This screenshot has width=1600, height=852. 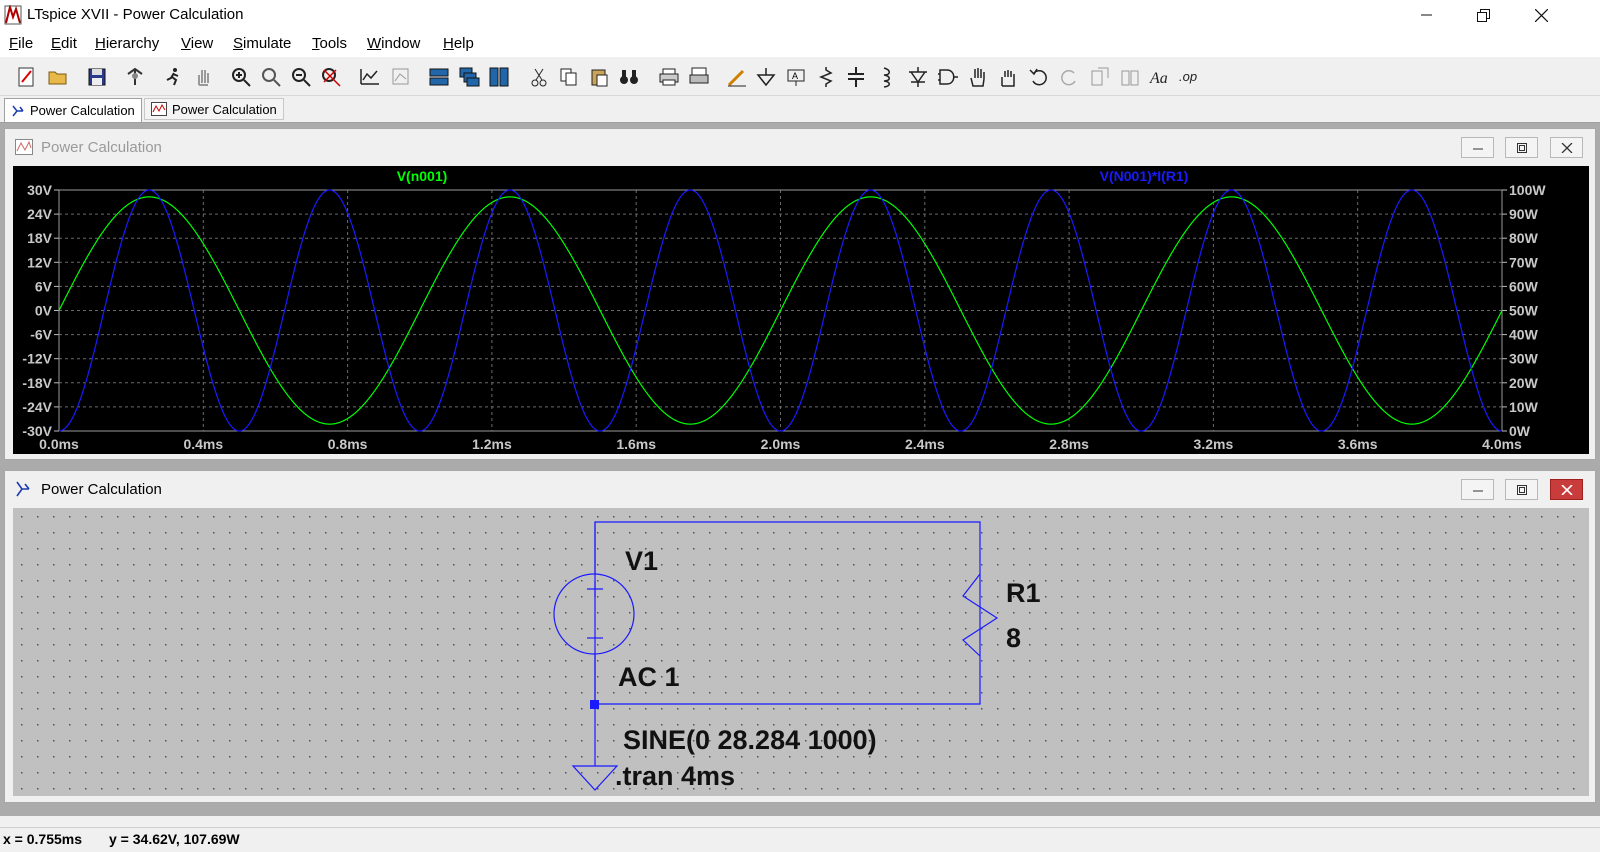 I want to click on menu-tools: Tools, so click(x=329, y=43).